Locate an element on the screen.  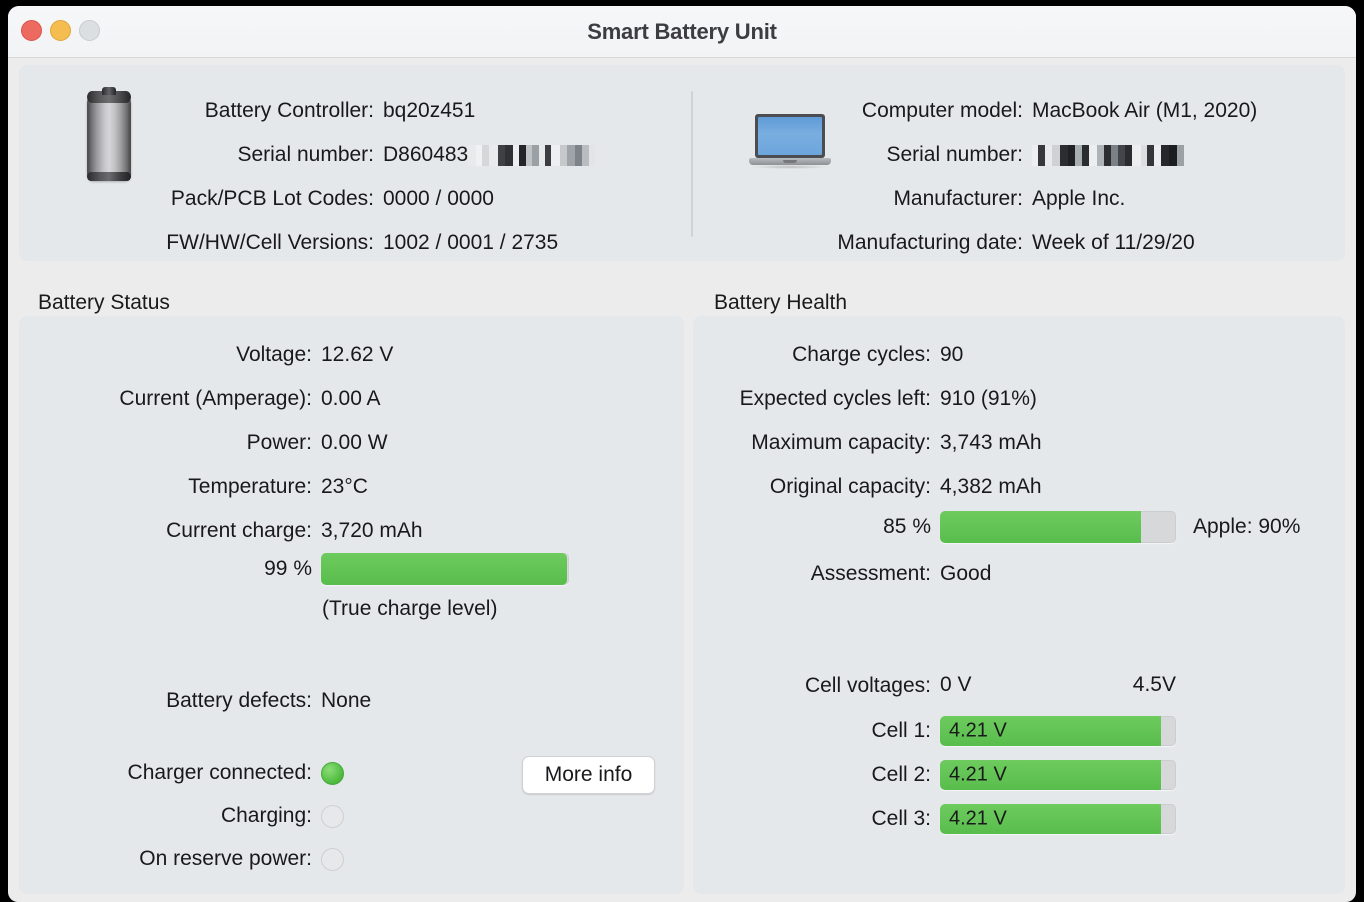
row-computer-serial: Serial number: is located at coordinates (1013, 155).